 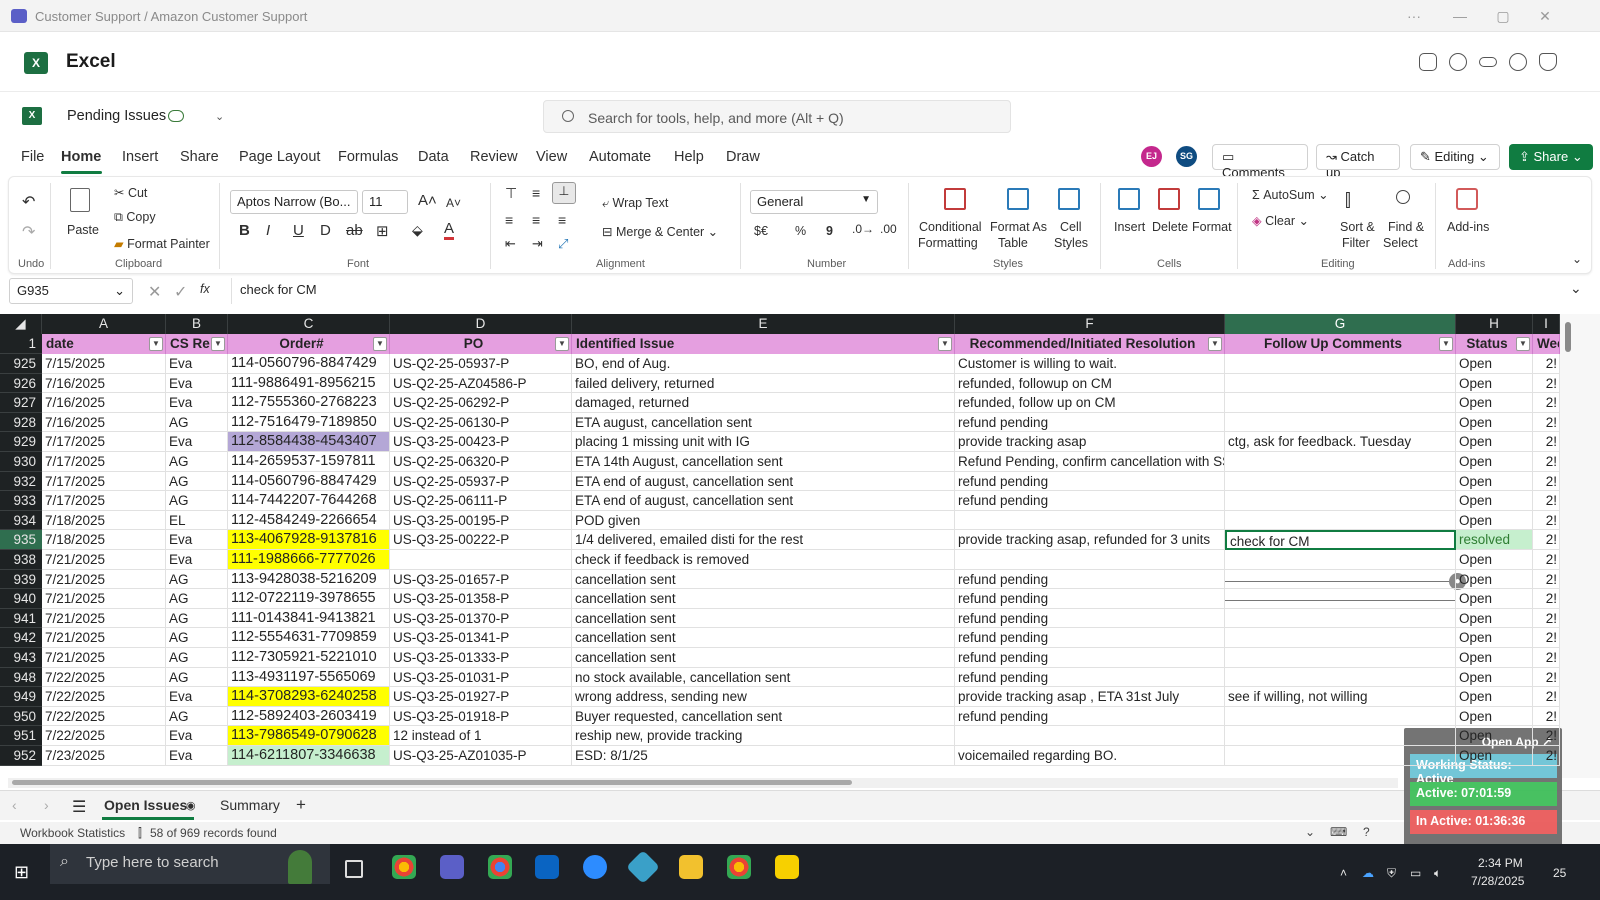 I want to click on align-top-icon: ⊤, so click(x=511, y=193).